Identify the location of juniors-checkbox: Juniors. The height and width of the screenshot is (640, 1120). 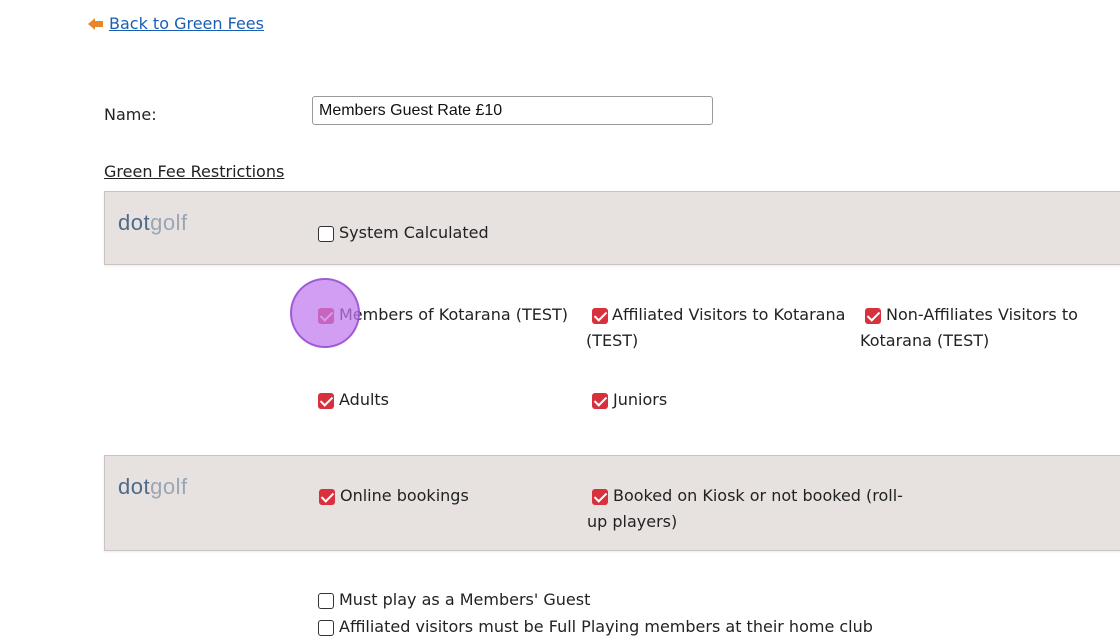
(629, 401).